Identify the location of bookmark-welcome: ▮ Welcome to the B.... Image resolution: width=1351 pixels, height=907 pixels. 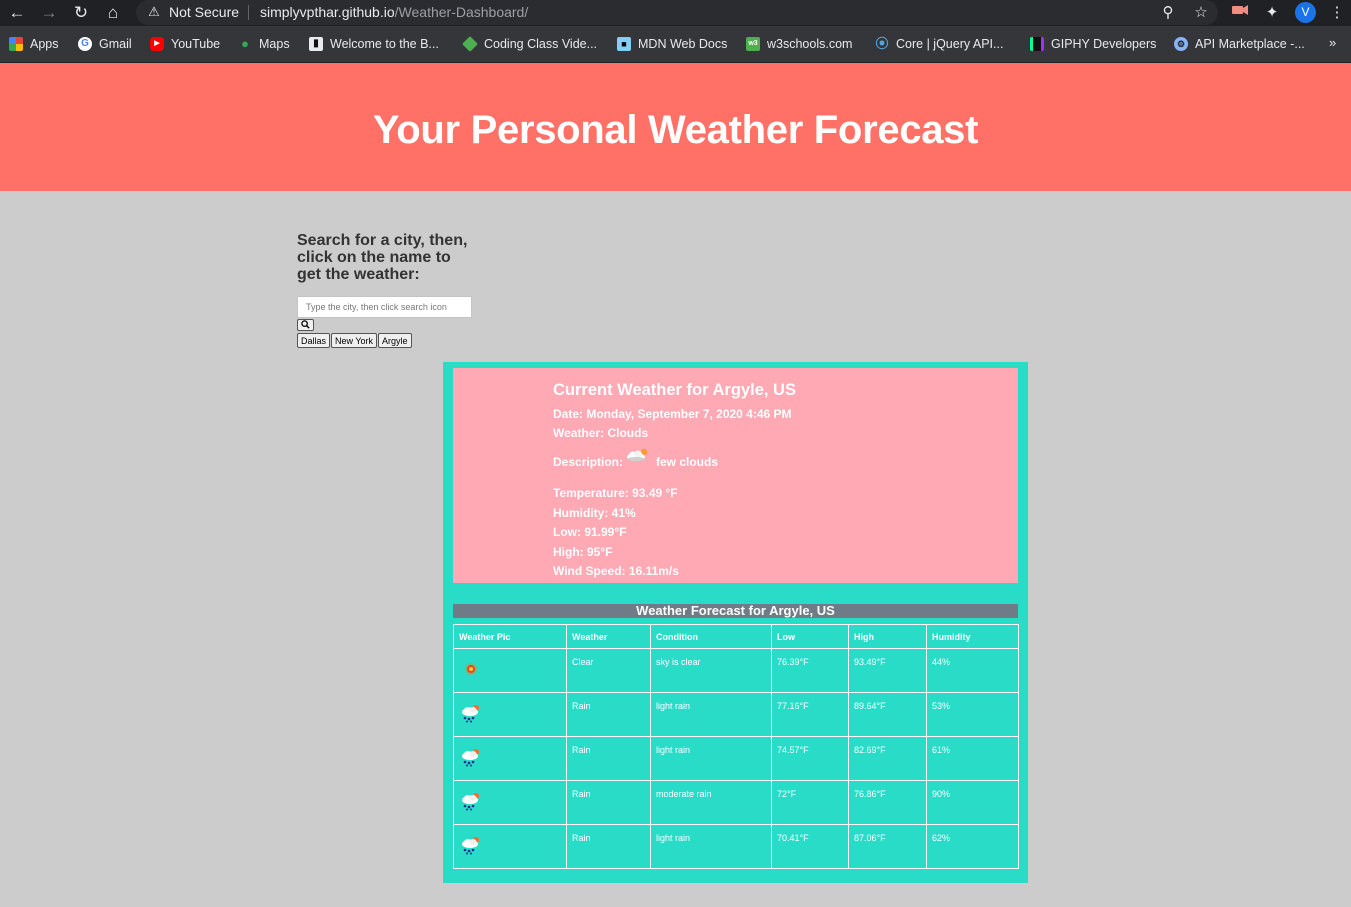
(374, 44).